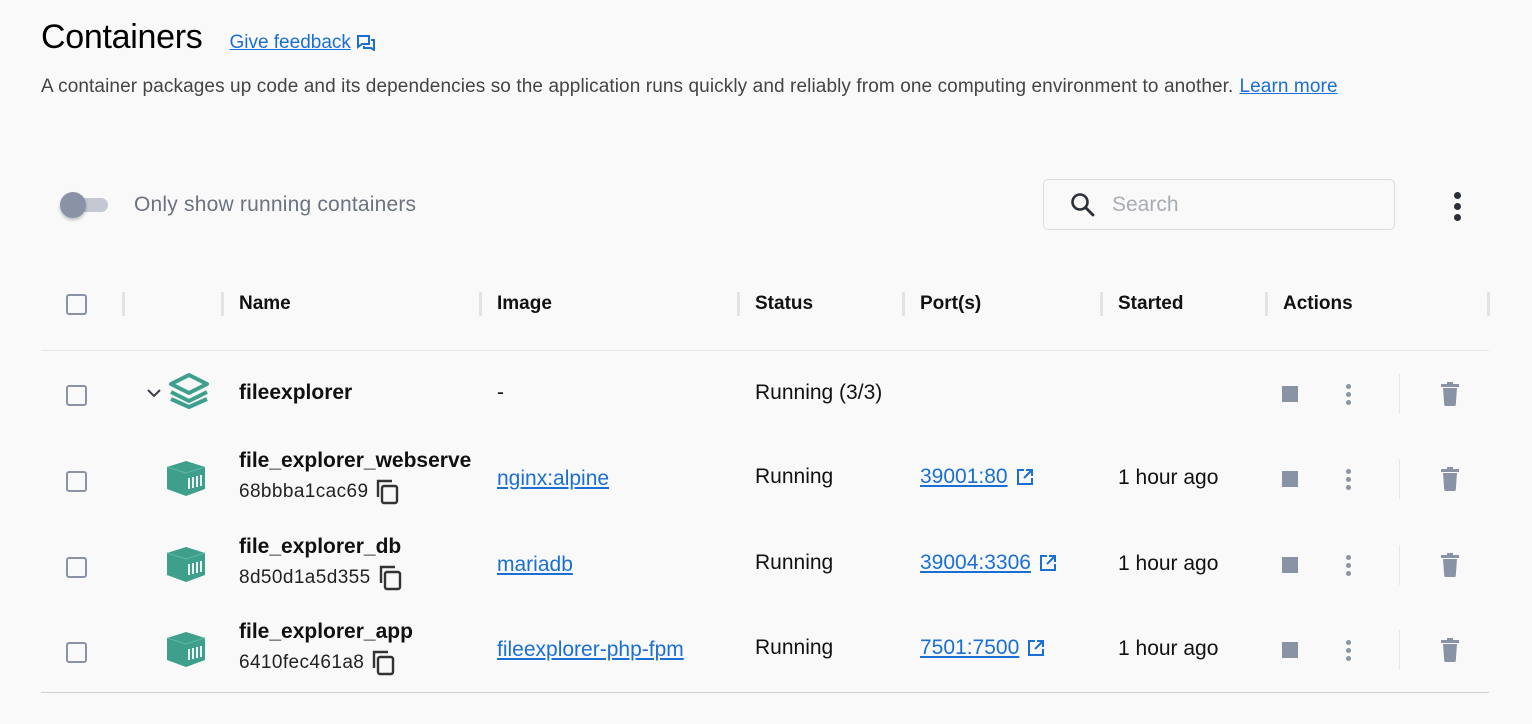 This screenshot has height=724, width=1532. Describe the element at coordinates (819, 392) in the screenshot. I see `group-status: Running (3/3)` at that location.